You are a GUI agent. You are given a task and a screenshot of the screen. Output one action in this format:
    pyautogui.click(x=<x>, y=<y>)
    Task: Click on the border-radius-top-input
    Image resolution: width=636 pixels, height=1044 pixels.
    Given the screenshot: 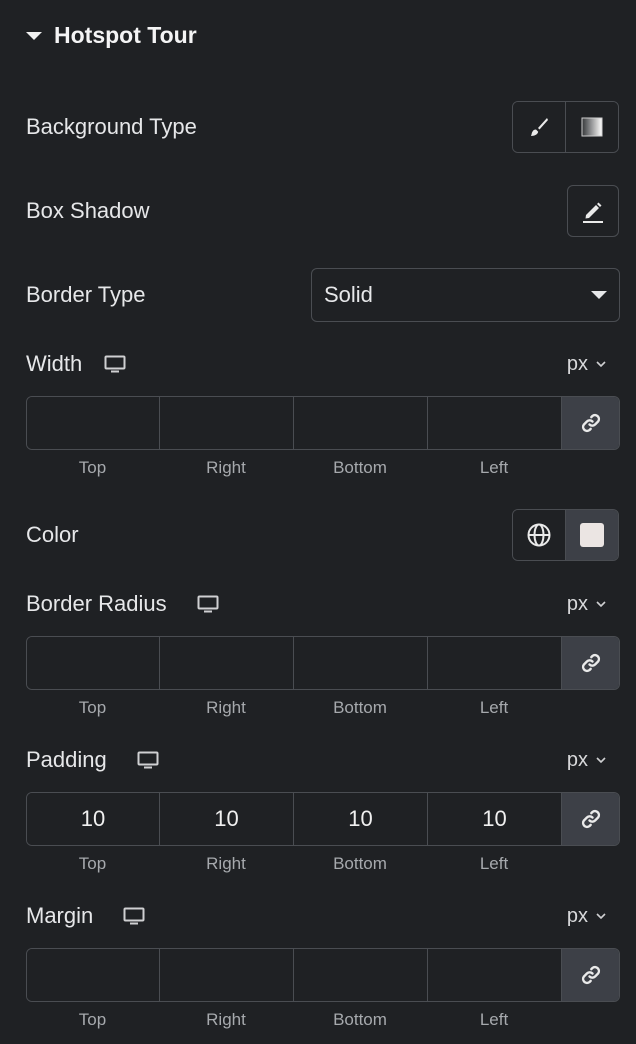 What is the action you would take?
    pyautogui.click(x=93, y=663)
    